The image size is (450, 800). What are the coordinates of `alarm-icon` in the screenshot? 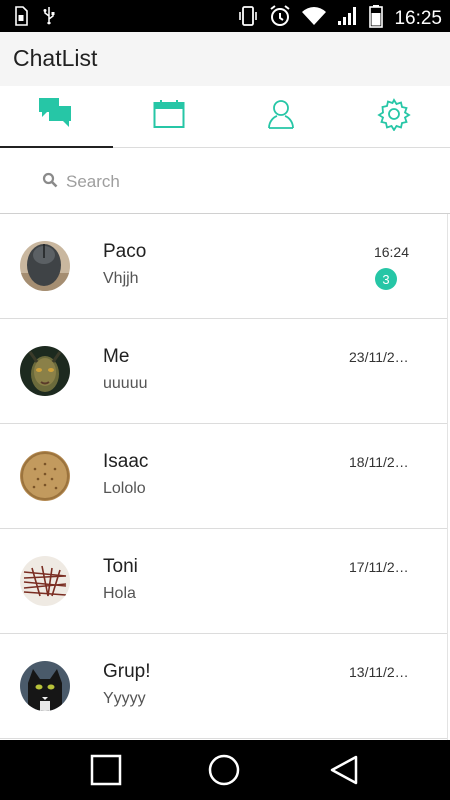 It's located at (280, 18).